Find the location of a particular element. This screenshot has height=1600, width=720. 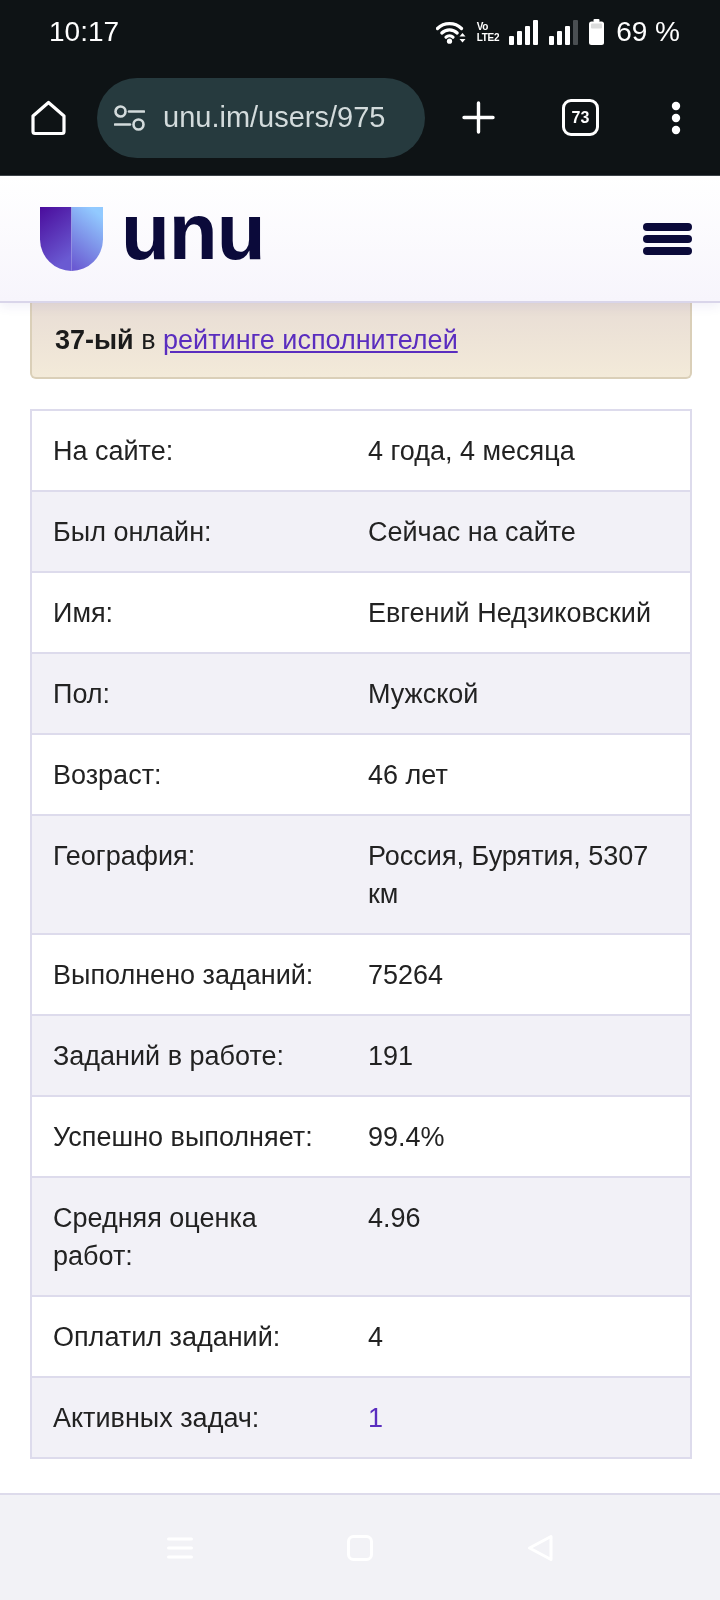

value-text: Россия, Бурятия, 5307 км is located at coordinates (509, 875).